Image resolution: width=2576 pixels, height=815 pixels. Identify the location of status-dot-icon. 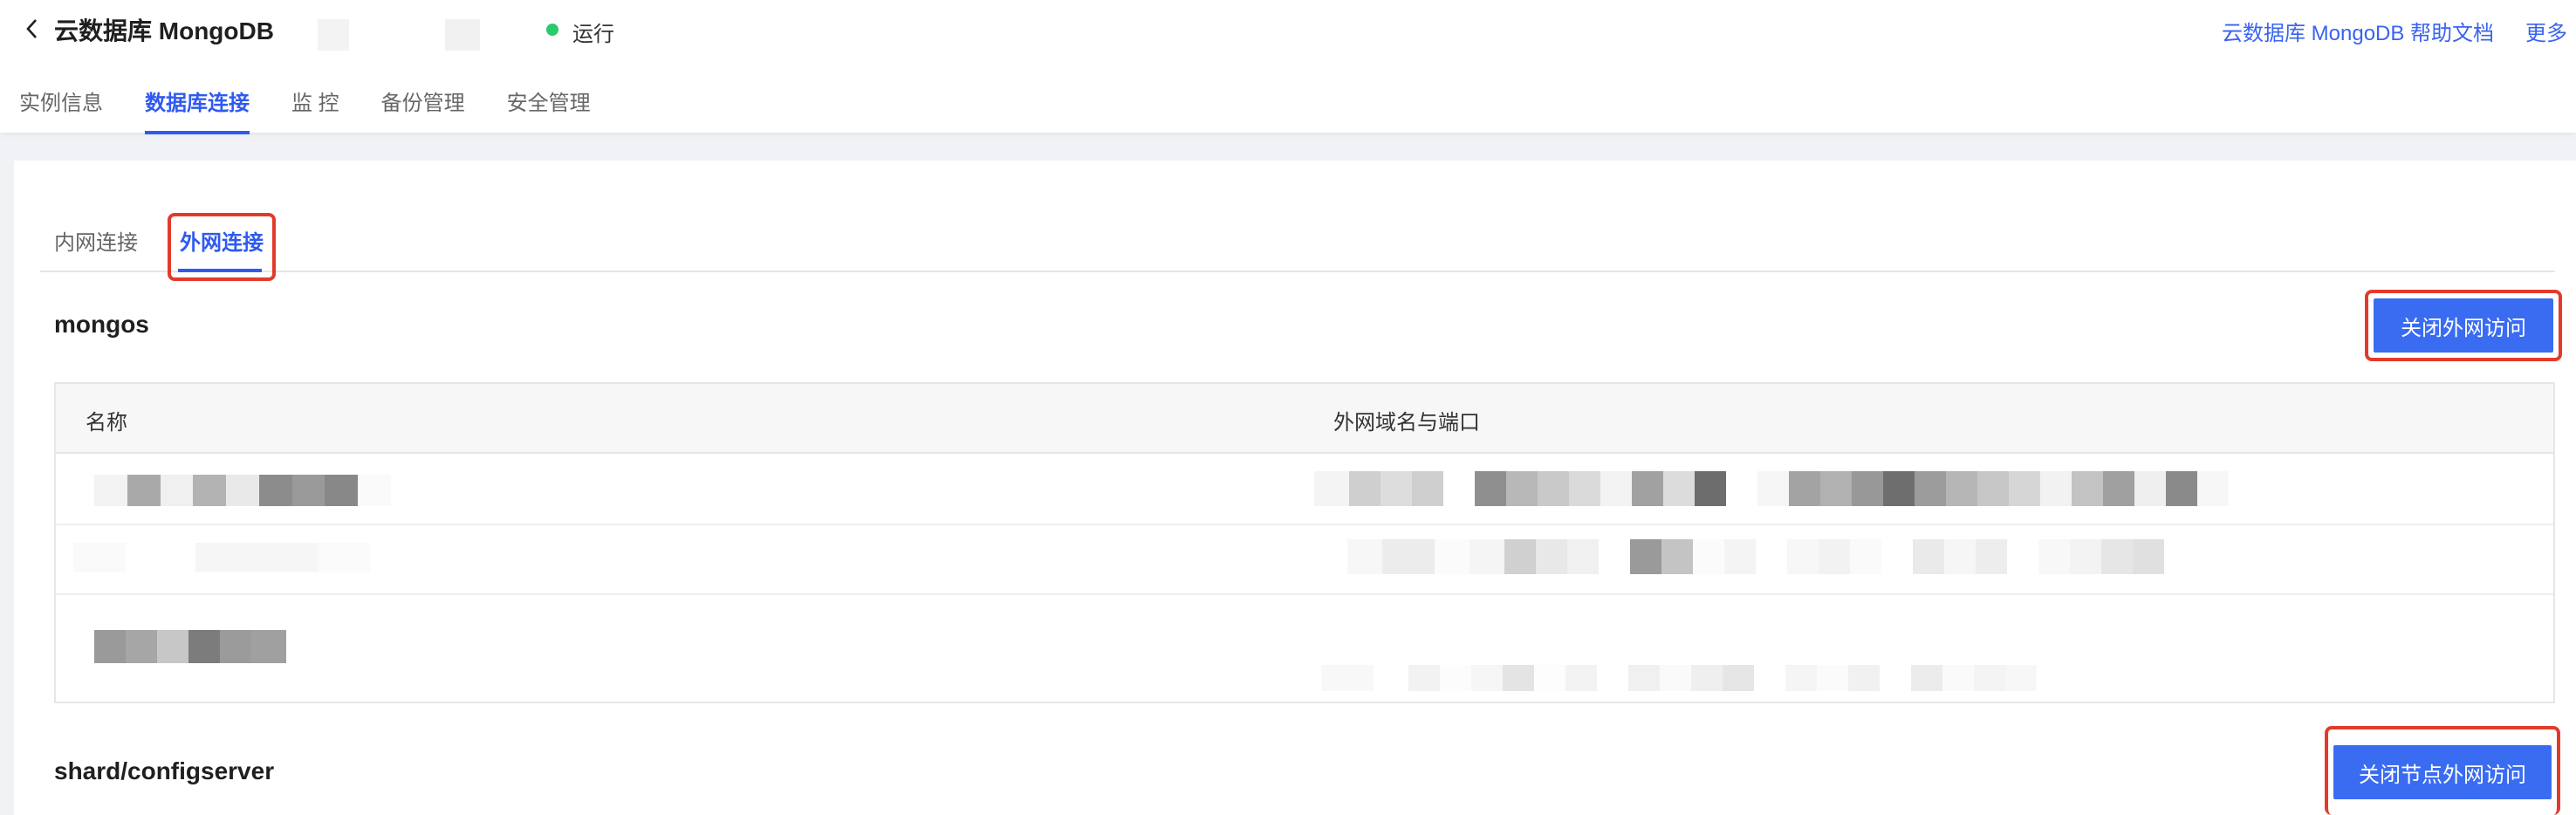
(552, 30).